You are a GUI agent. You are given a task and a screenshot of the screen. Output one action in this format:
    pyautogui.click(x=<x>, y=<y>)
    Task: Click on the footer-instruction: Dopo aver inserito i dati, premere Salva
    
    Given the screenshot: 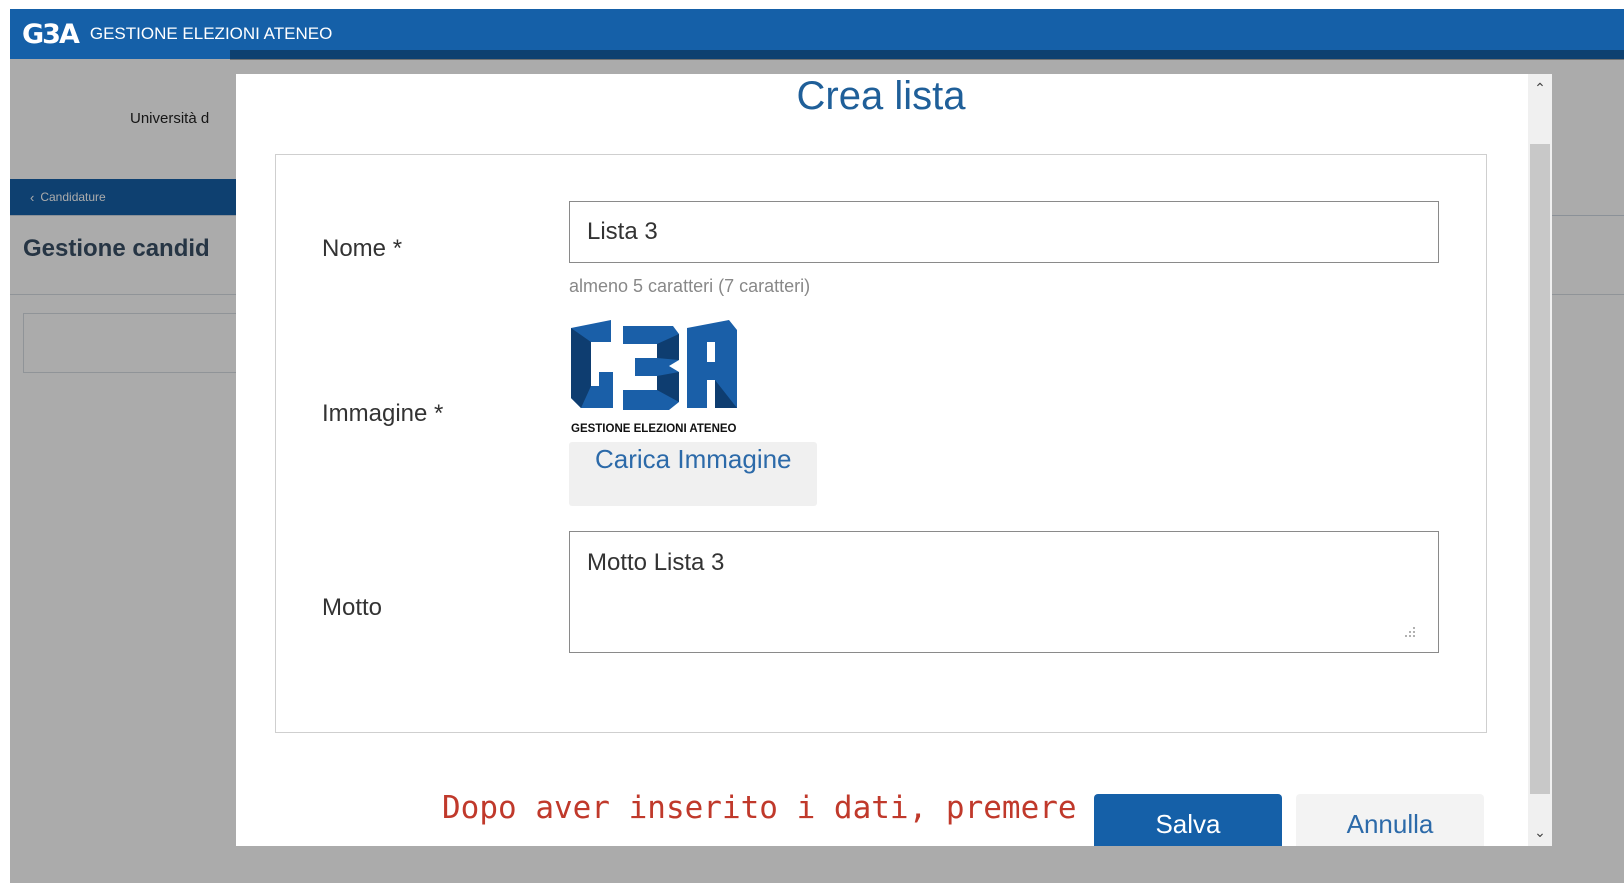 What is the action you would take?
    pyautogui.click(x=815, y=808)
    